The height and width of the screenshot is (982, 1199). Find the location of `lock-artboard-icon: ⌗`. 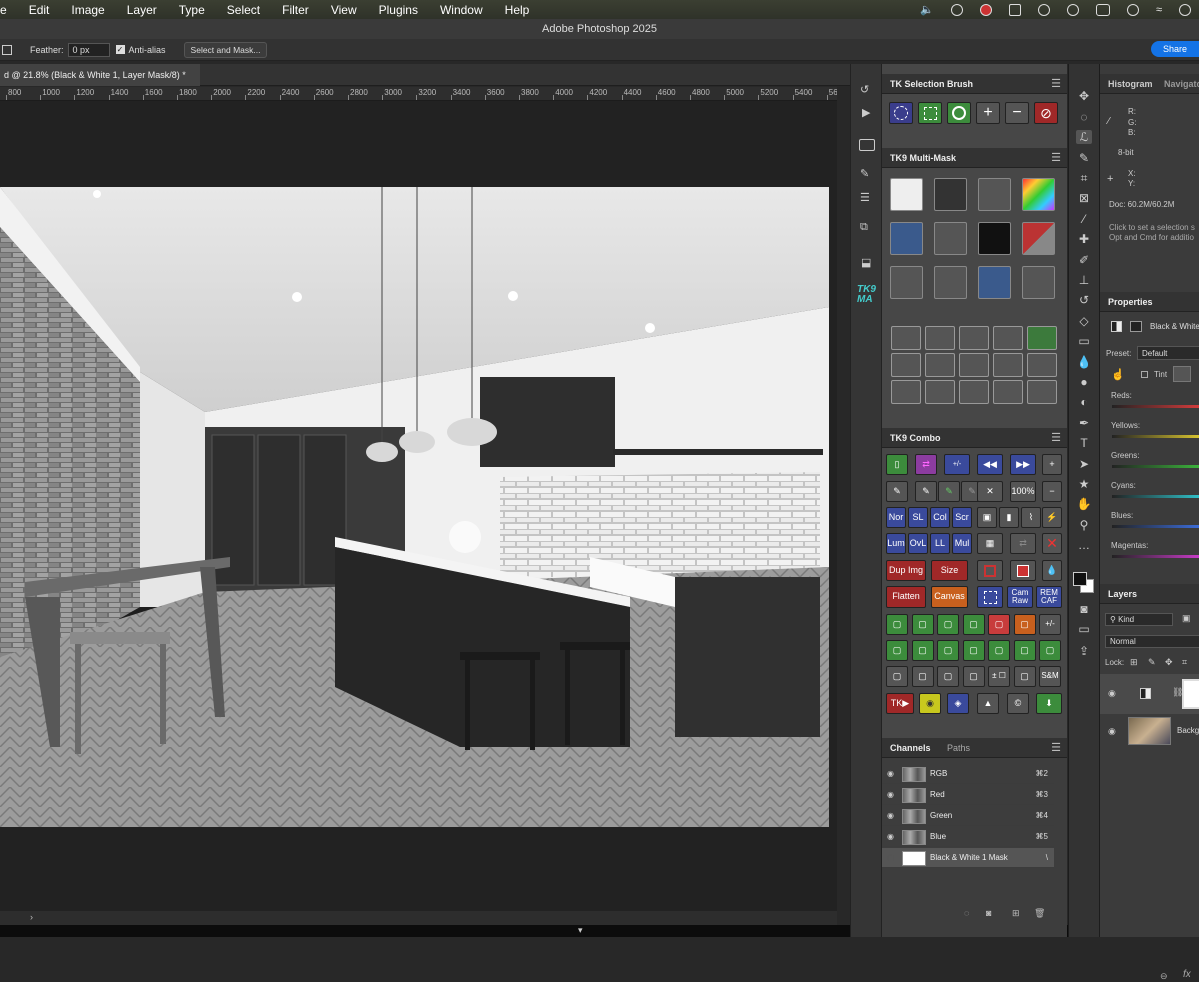

lock-artboard-icon: ⌗ is located at coordinates (1184, 662).